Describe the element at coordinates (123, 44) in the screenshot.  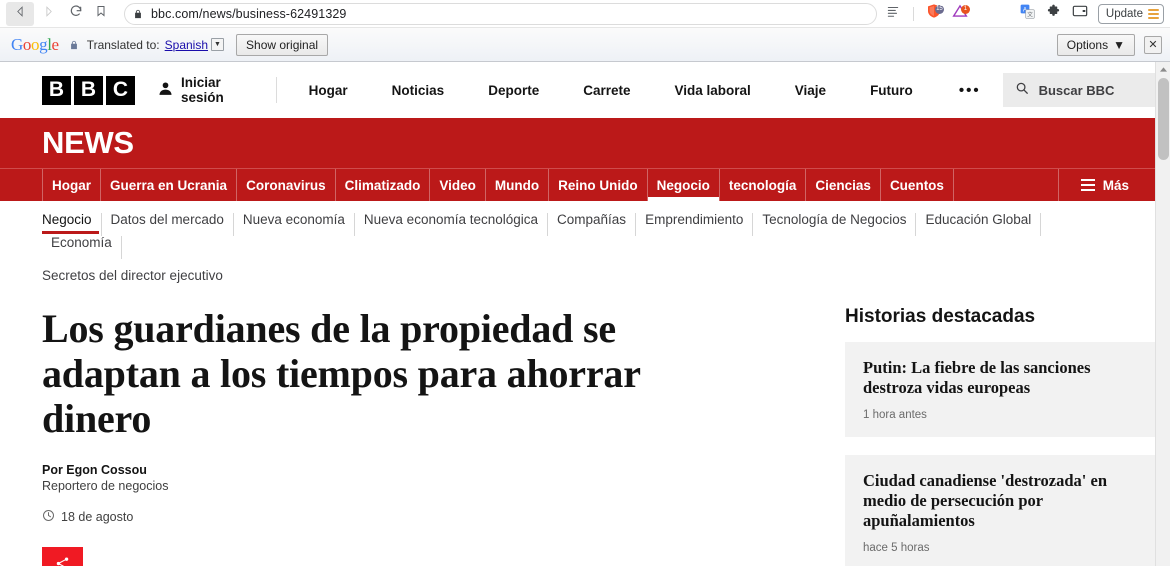
I see `translated-to-label: Translated to:` at that location.